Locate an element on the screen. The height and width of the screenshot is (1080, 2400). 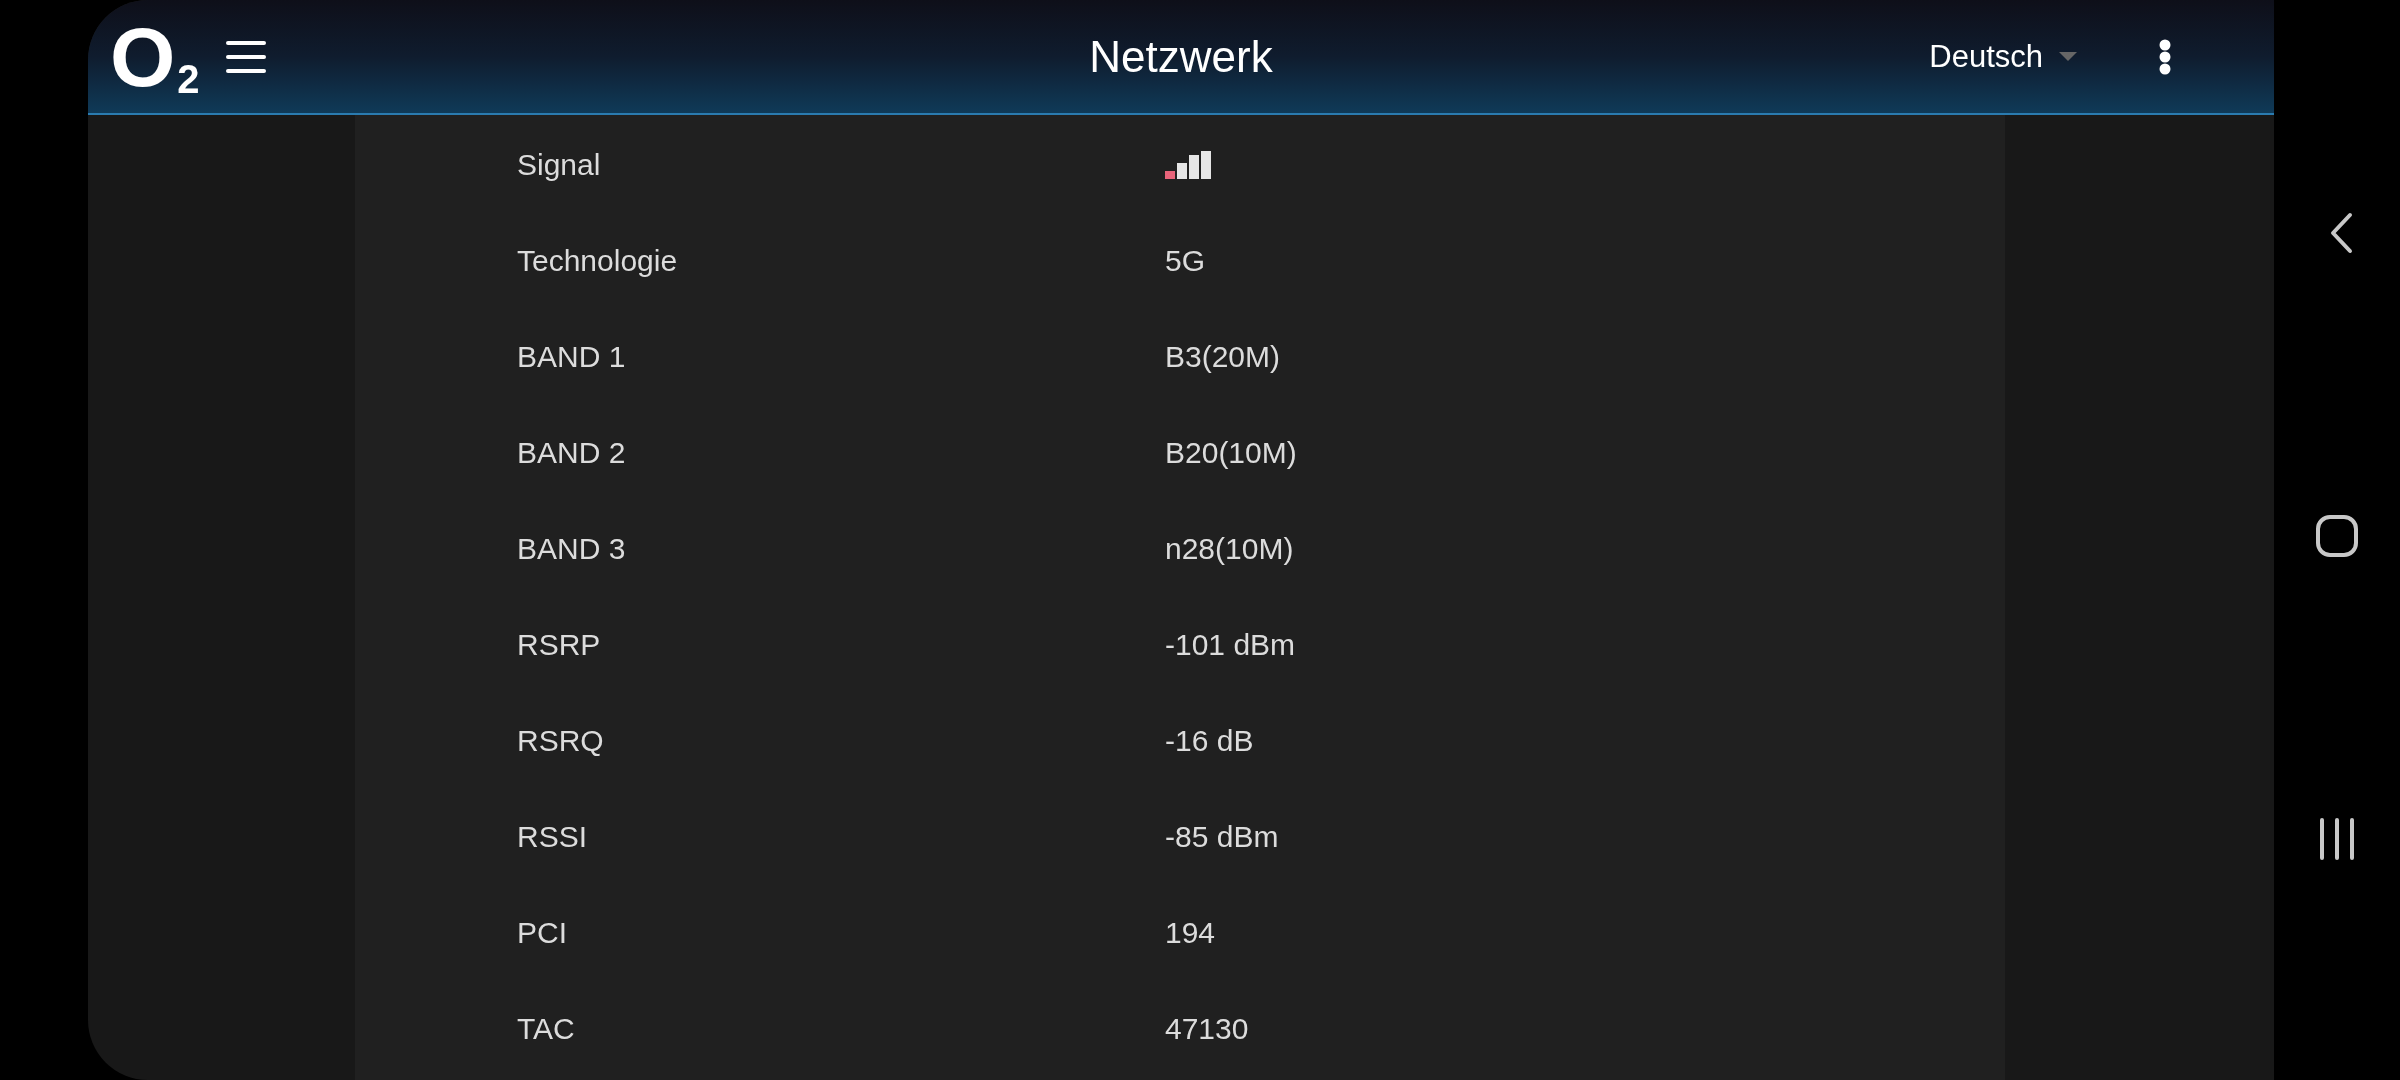
field-label: Signal is located at coordinates (559, 165).